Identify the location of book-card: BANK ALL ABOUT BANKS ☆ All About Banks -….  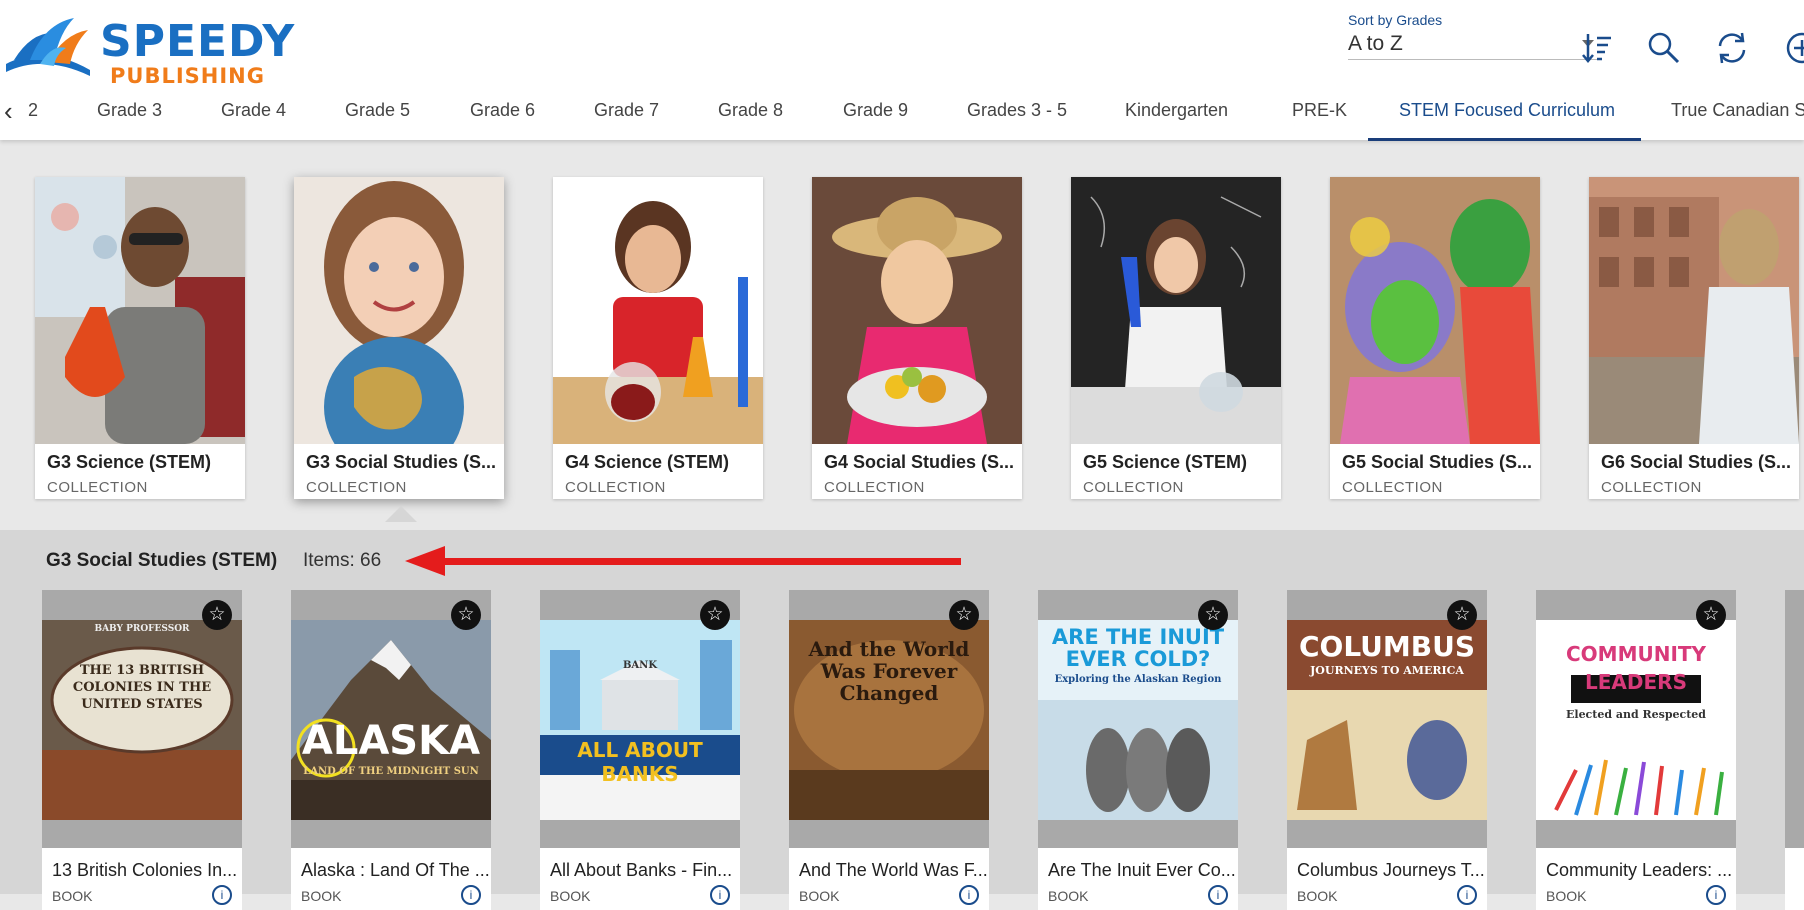
(640, 750).